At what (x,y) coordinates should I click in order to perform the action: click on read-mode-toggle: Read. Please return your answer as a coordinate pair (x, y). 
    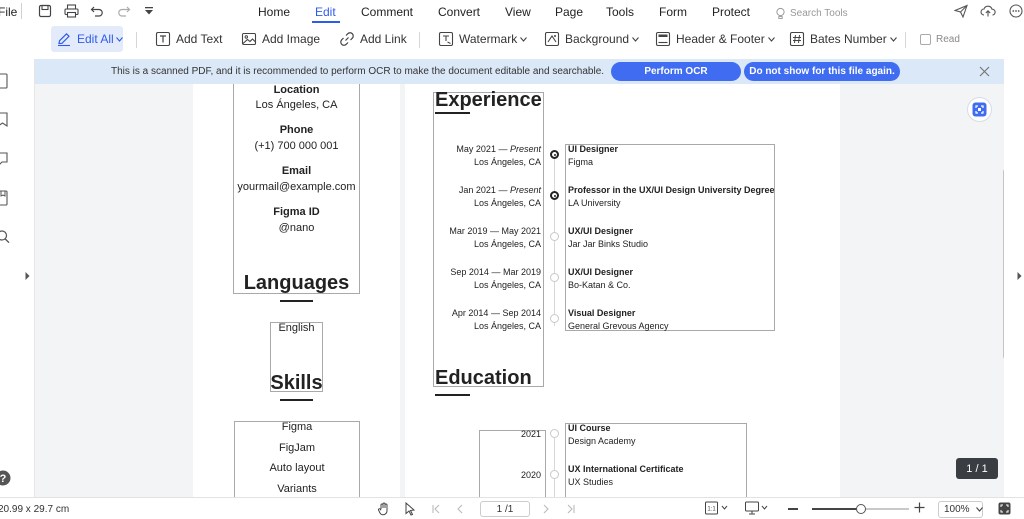
    Looking at the image, I should click on (940, 39).